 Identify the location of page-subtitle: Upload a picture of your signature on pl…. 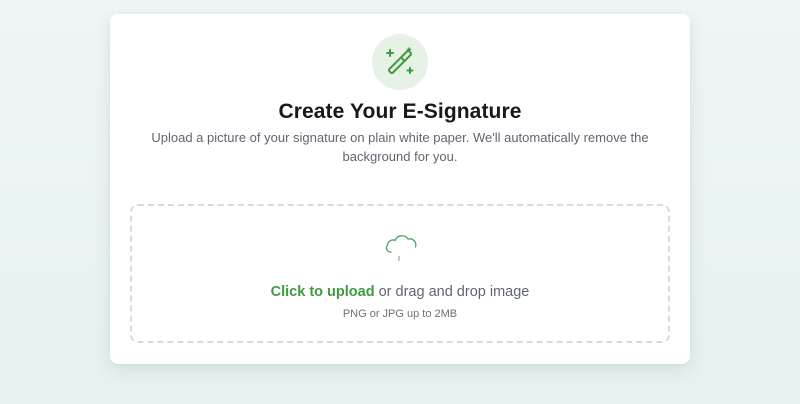
(400, 147).